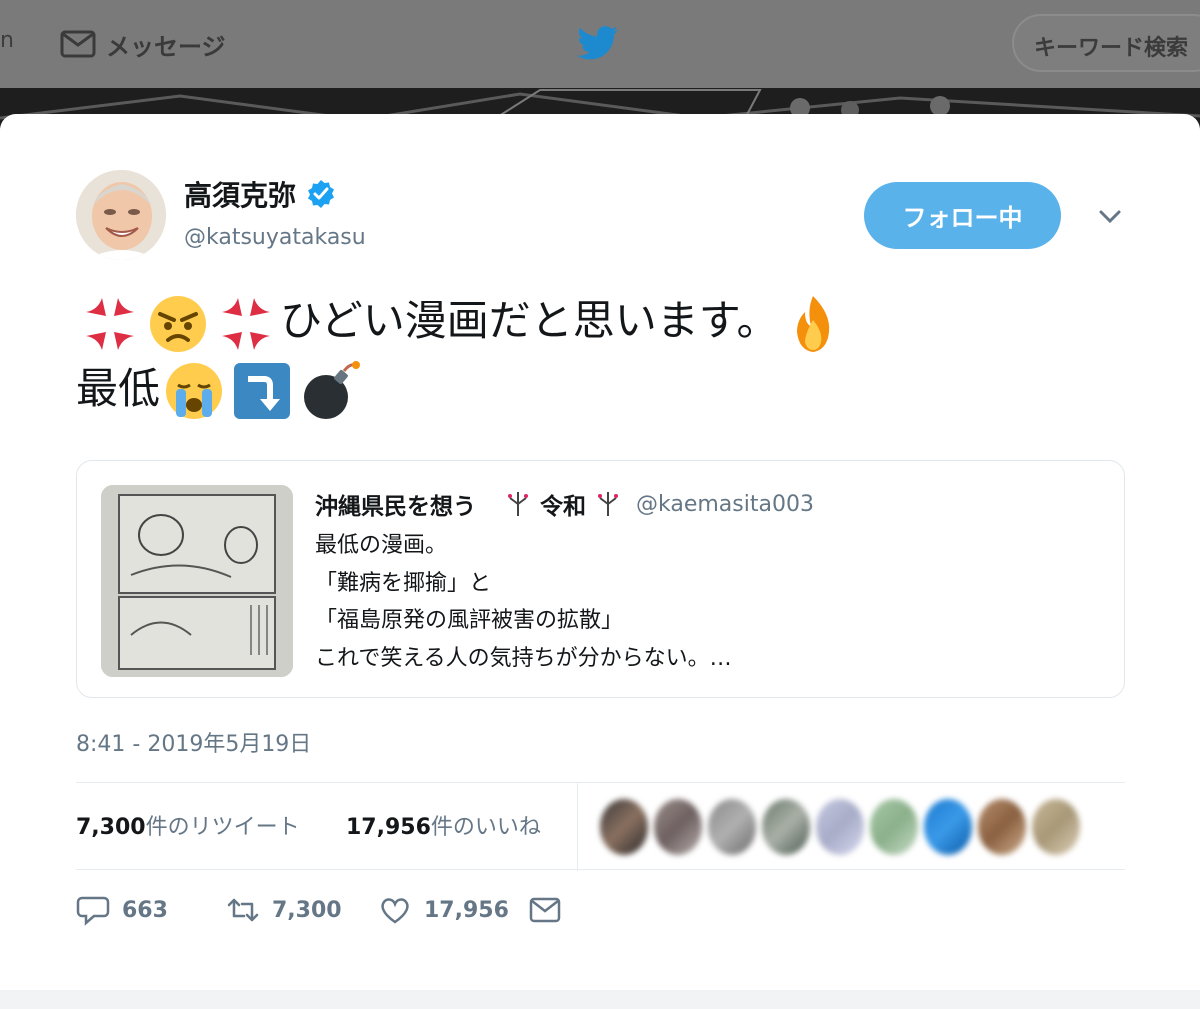 This screenshot has width=1200, height=1009. Describe the element at coordinates (197, 581) in the screenshot. I see `quoted-tweet-image` at that location.